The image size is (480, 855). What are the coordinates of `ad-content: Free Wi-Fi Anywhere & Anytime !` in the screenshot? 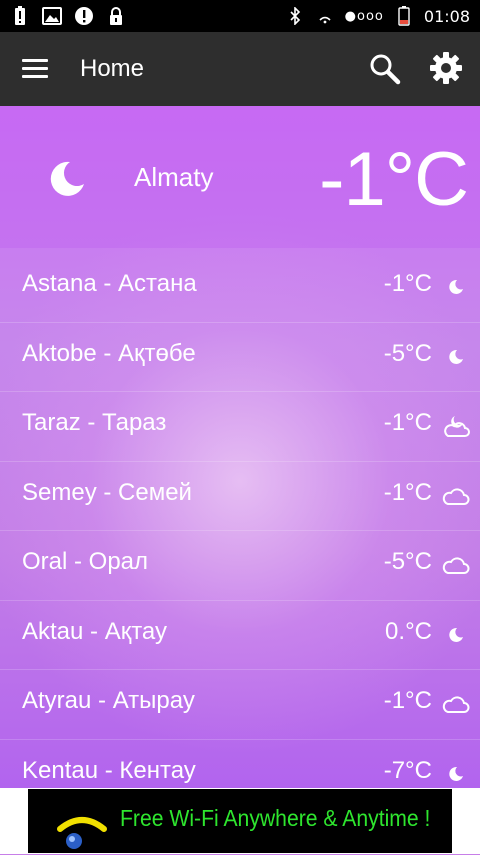 It's located at (240, 821).